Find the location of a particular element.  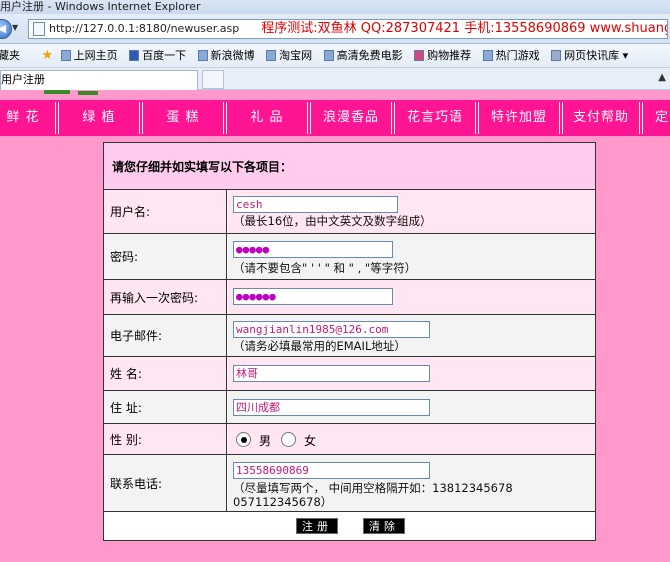

nav-item: 鲜 花 is located at coordinates (28, 118).